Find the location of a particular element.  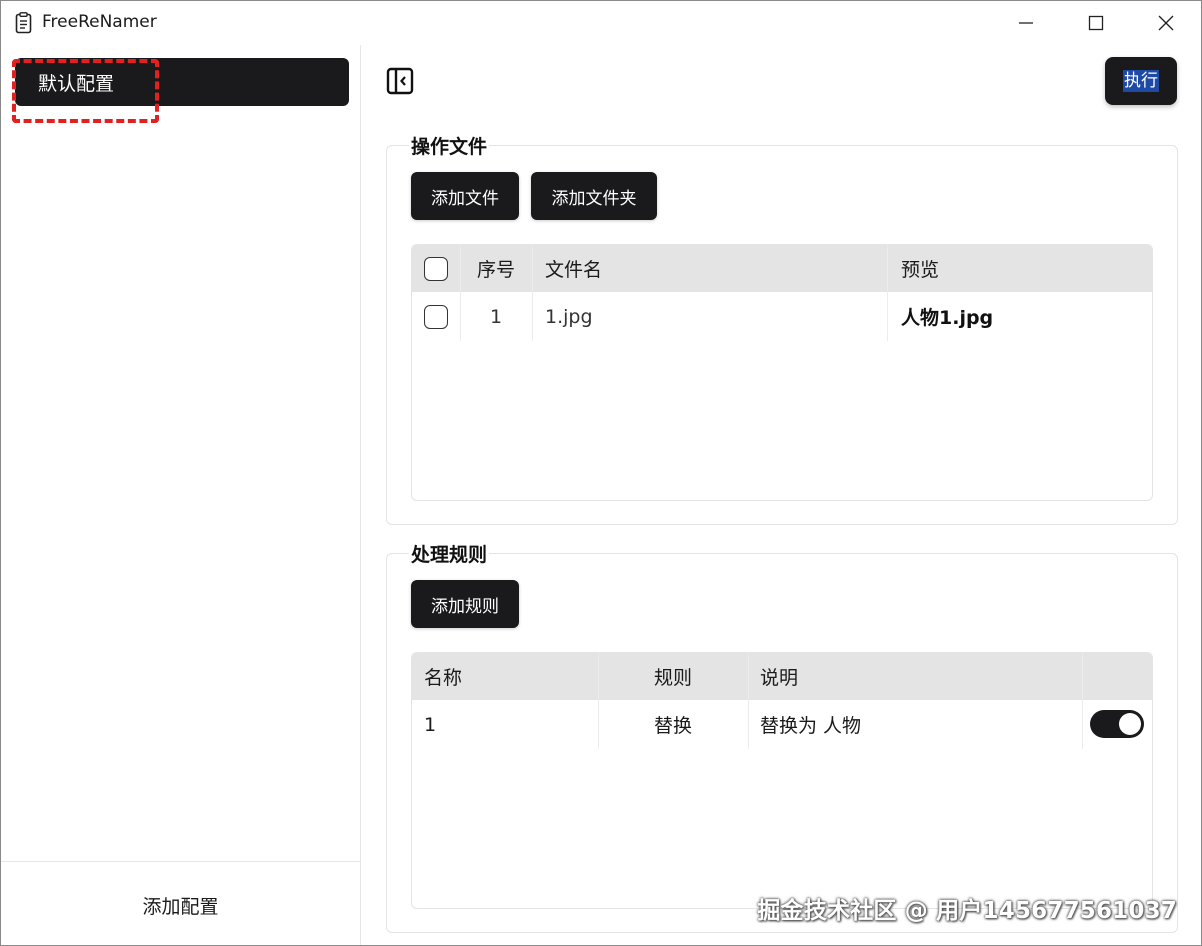

column-header-preview: 预览 is located at coordinates (920, 268).